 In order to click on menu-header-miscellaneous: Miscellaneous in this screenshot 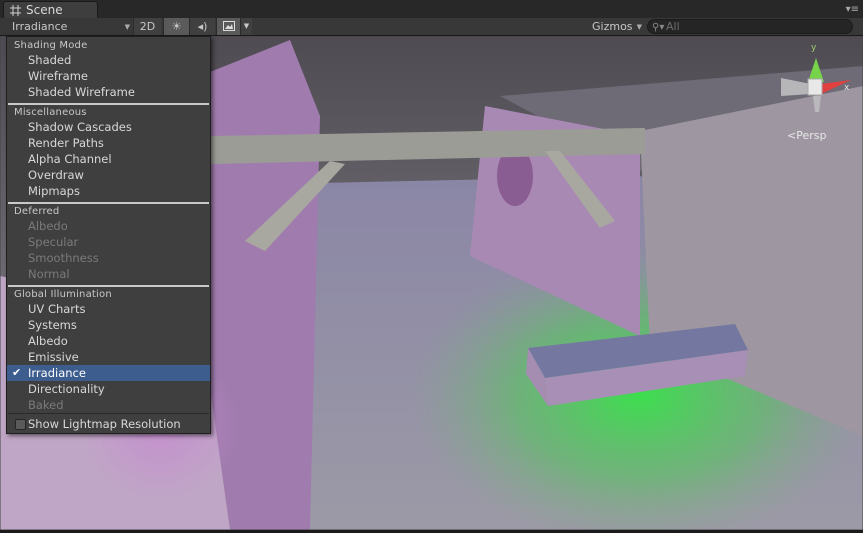, I will do `click(50, 112)`.